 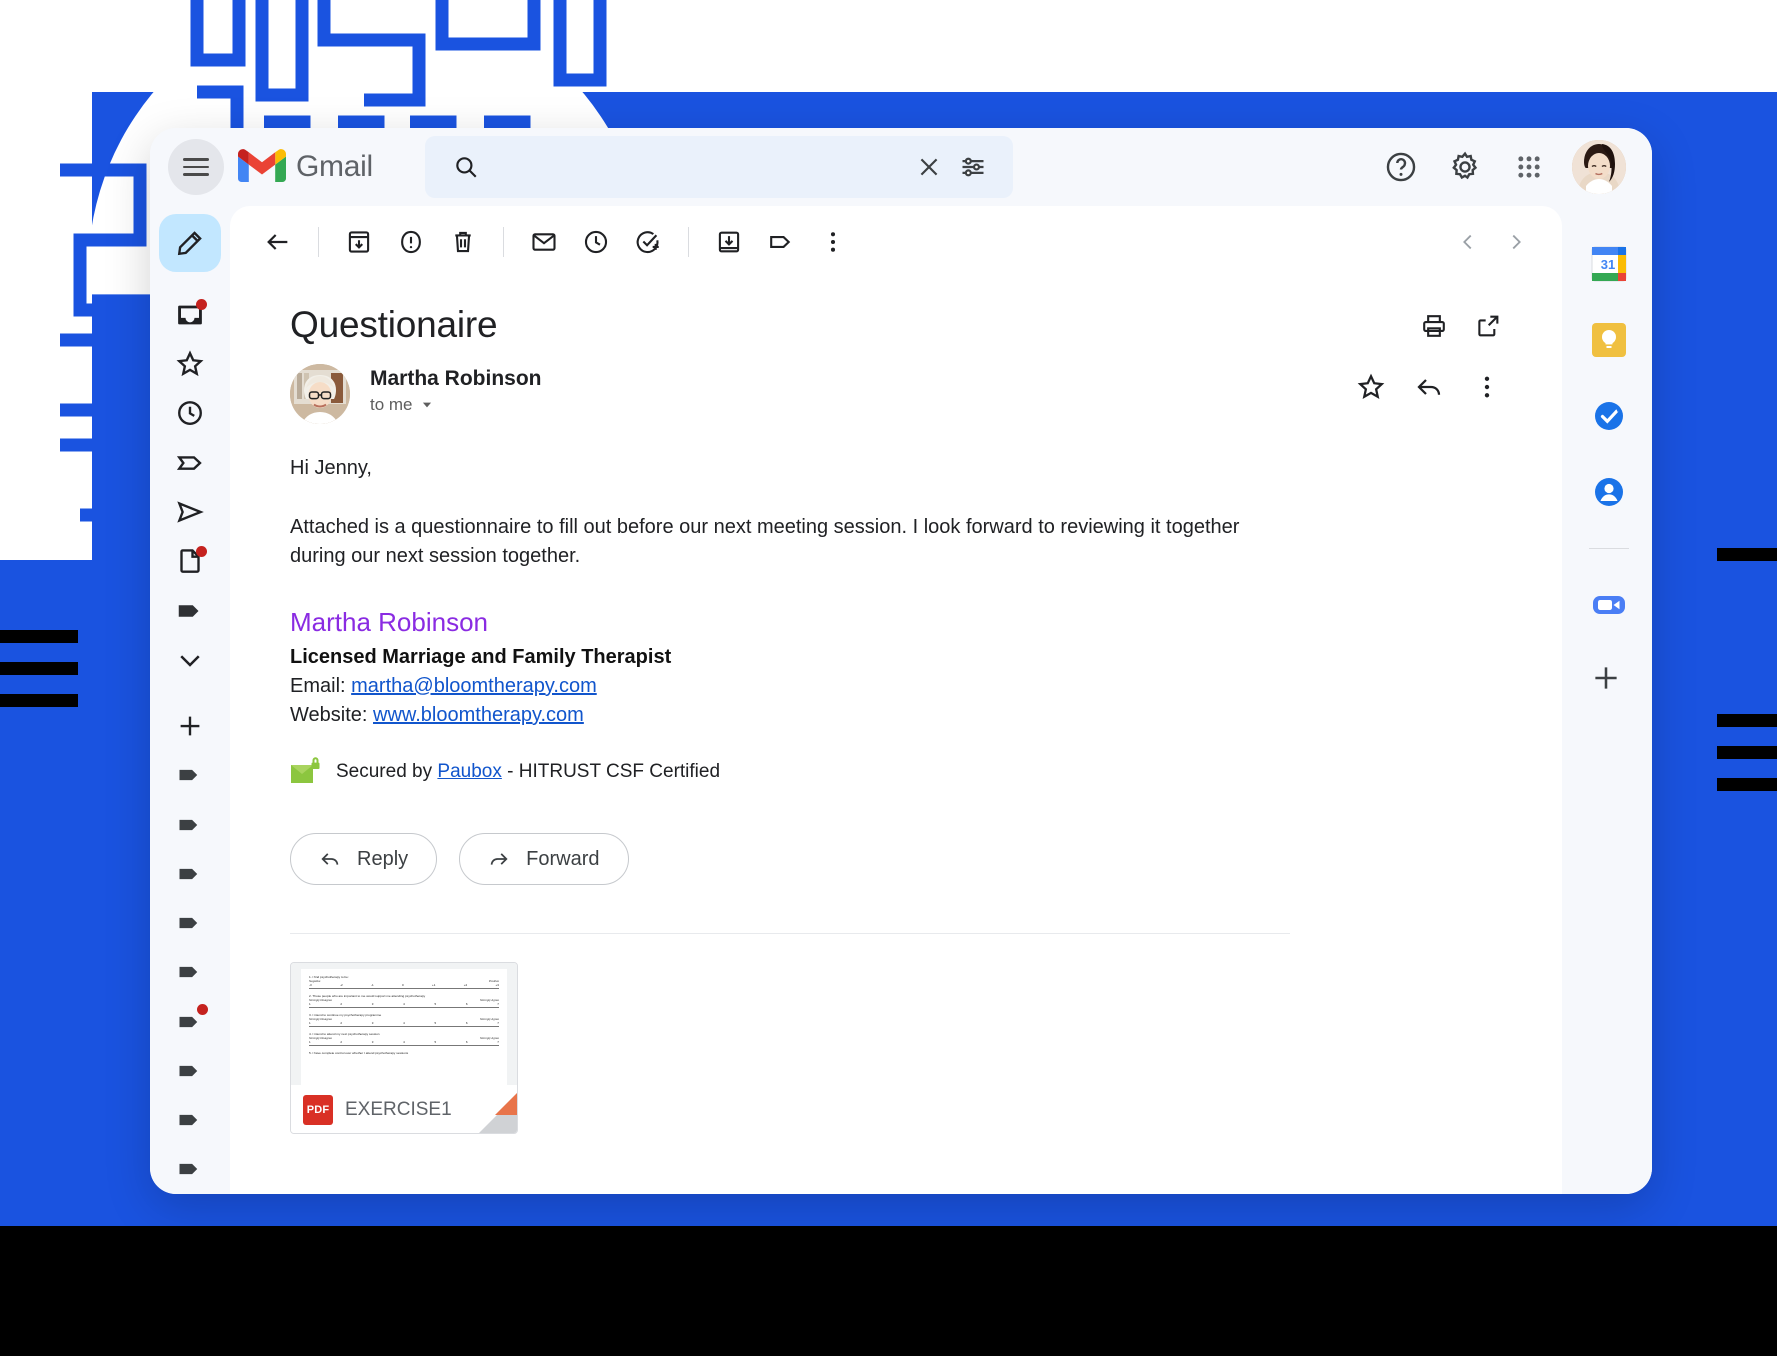 I want to click on message-more-icon, so click(x=1487, y=387).